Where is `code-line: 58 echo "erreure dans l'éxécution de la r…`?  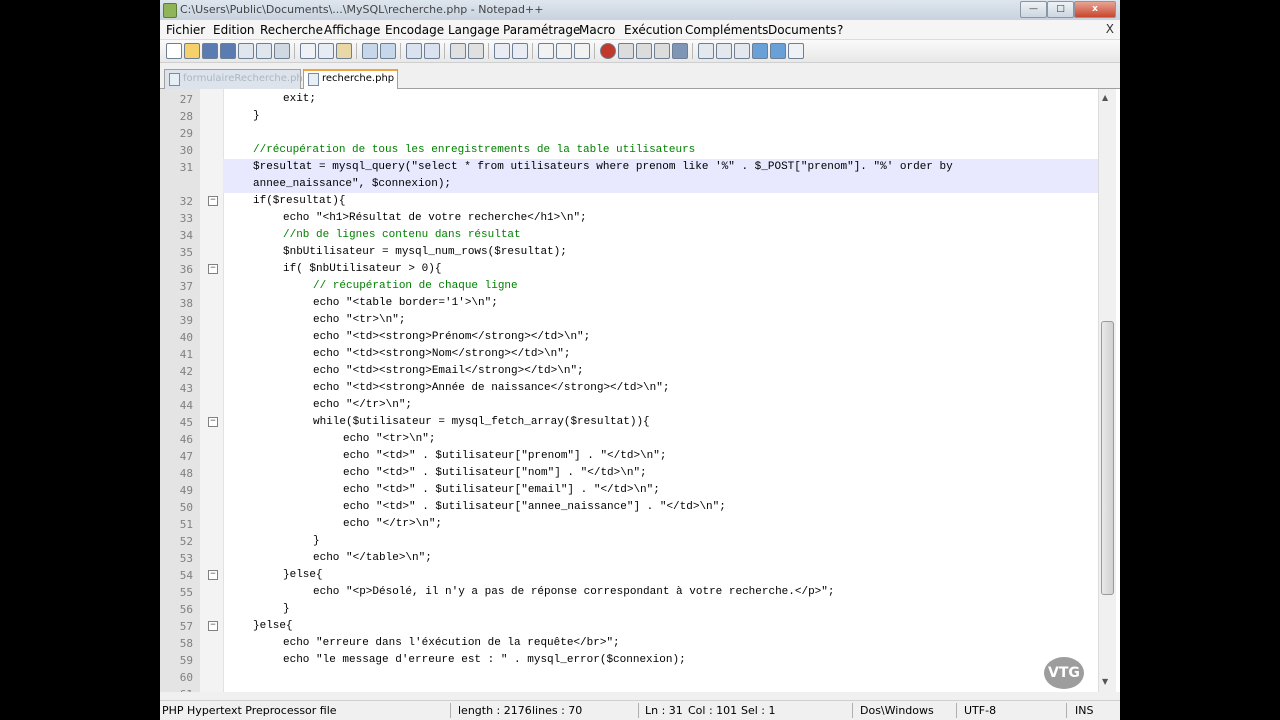 code-line: 58 echo "erreure dans l'éxécution de la r… is located at coordinates (630, 643).